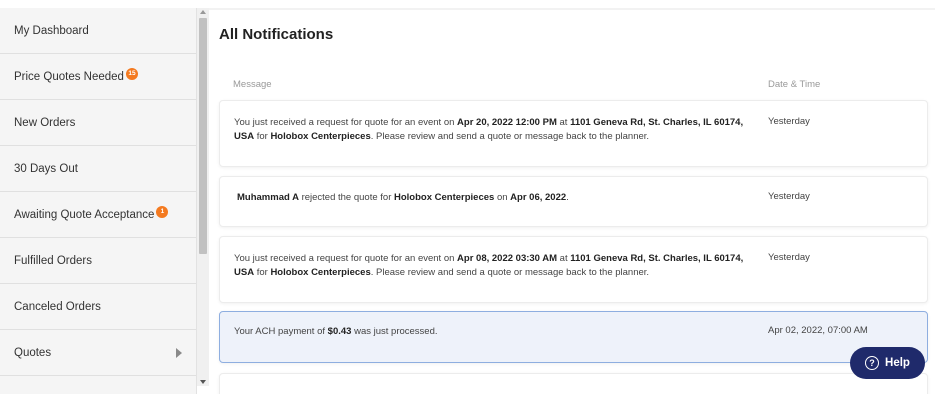 The image size is (935, 394). I want to click on sidebar-item-my-dashboard: My Dashboard, so click(98, 31).